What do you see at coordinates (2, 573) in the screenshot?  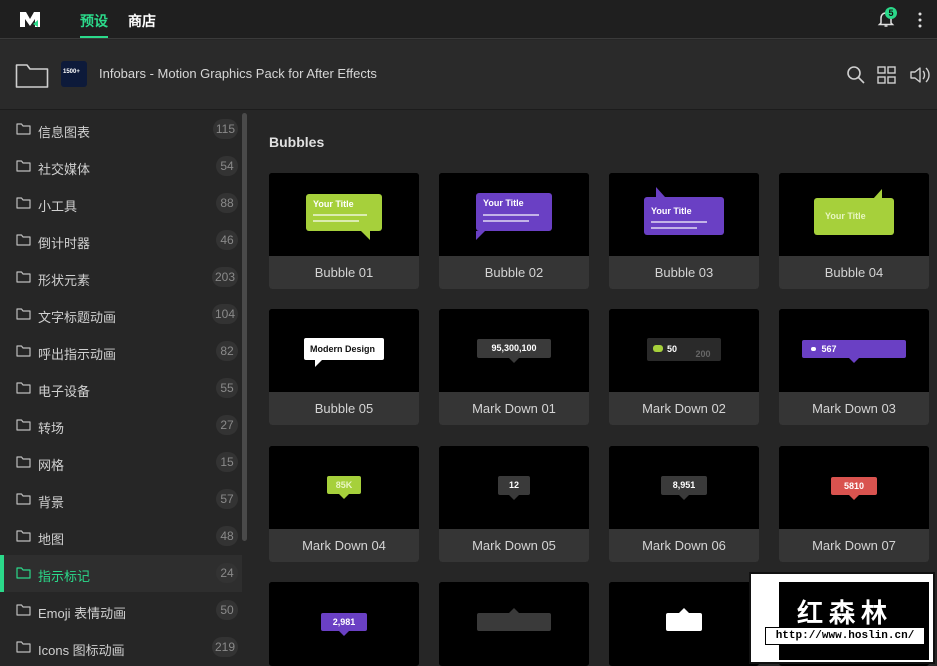 I see `active-item-indicator` at bounding box center [2, 573].